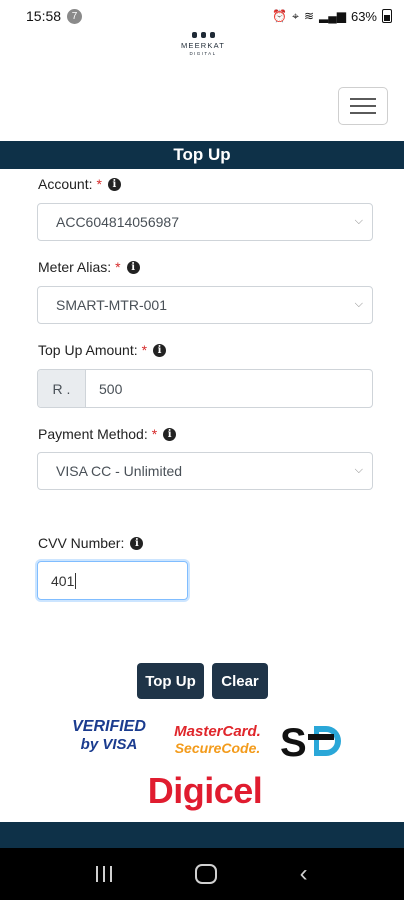 This screenshot has width=404, height=900. Describe the element at coordinates (203, 35) in the screenshot. I see `meerkat-logo-mark` at that location.